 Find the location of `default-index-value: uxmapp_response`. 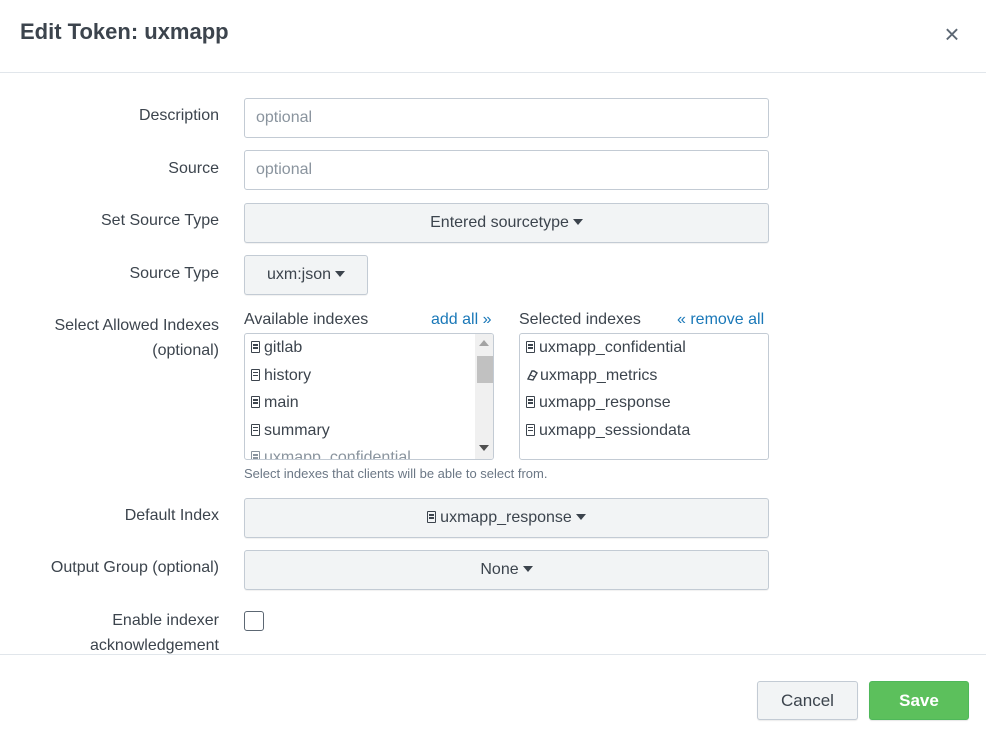

default-index-value: uxmapp_response is located at coordinates (506, 517).